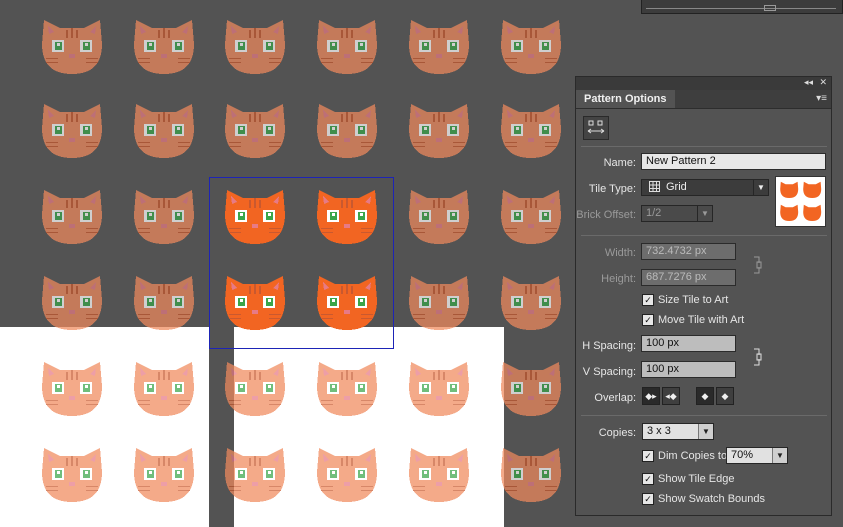 Image resolution: width=843 pixels, height=527 pixels. I want to click on height-field: 687.7276 px, so click(688, 277).